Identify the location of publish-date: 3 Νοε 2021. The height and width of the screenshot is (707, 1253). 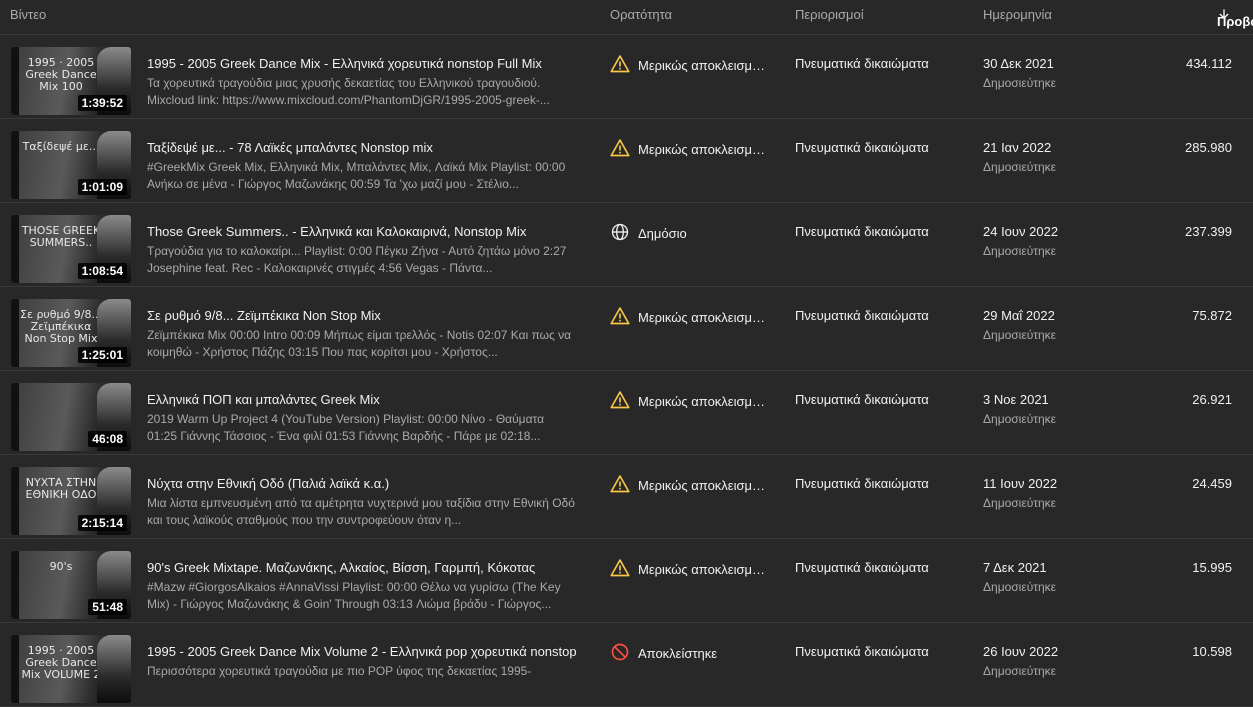
(1016, 399).